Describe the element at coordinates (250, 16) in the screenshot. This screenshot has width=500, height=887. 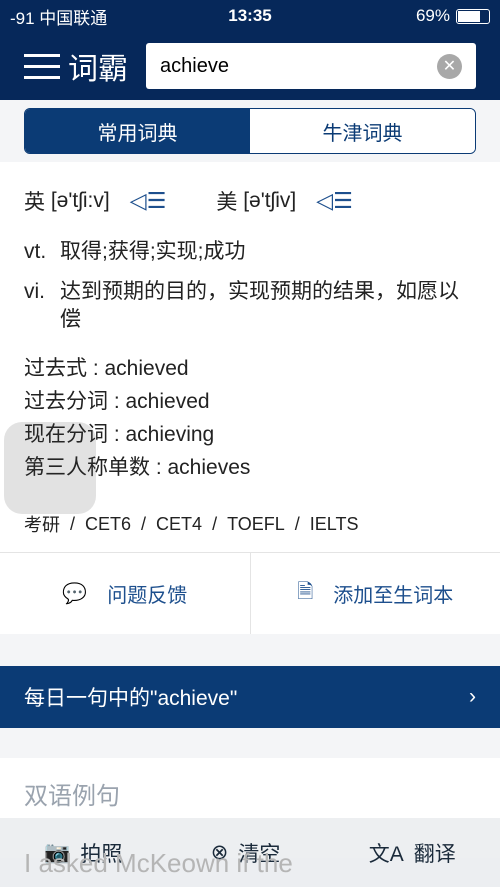
I see `status-bar: -91 中国联通 13:35 69%` at that location.